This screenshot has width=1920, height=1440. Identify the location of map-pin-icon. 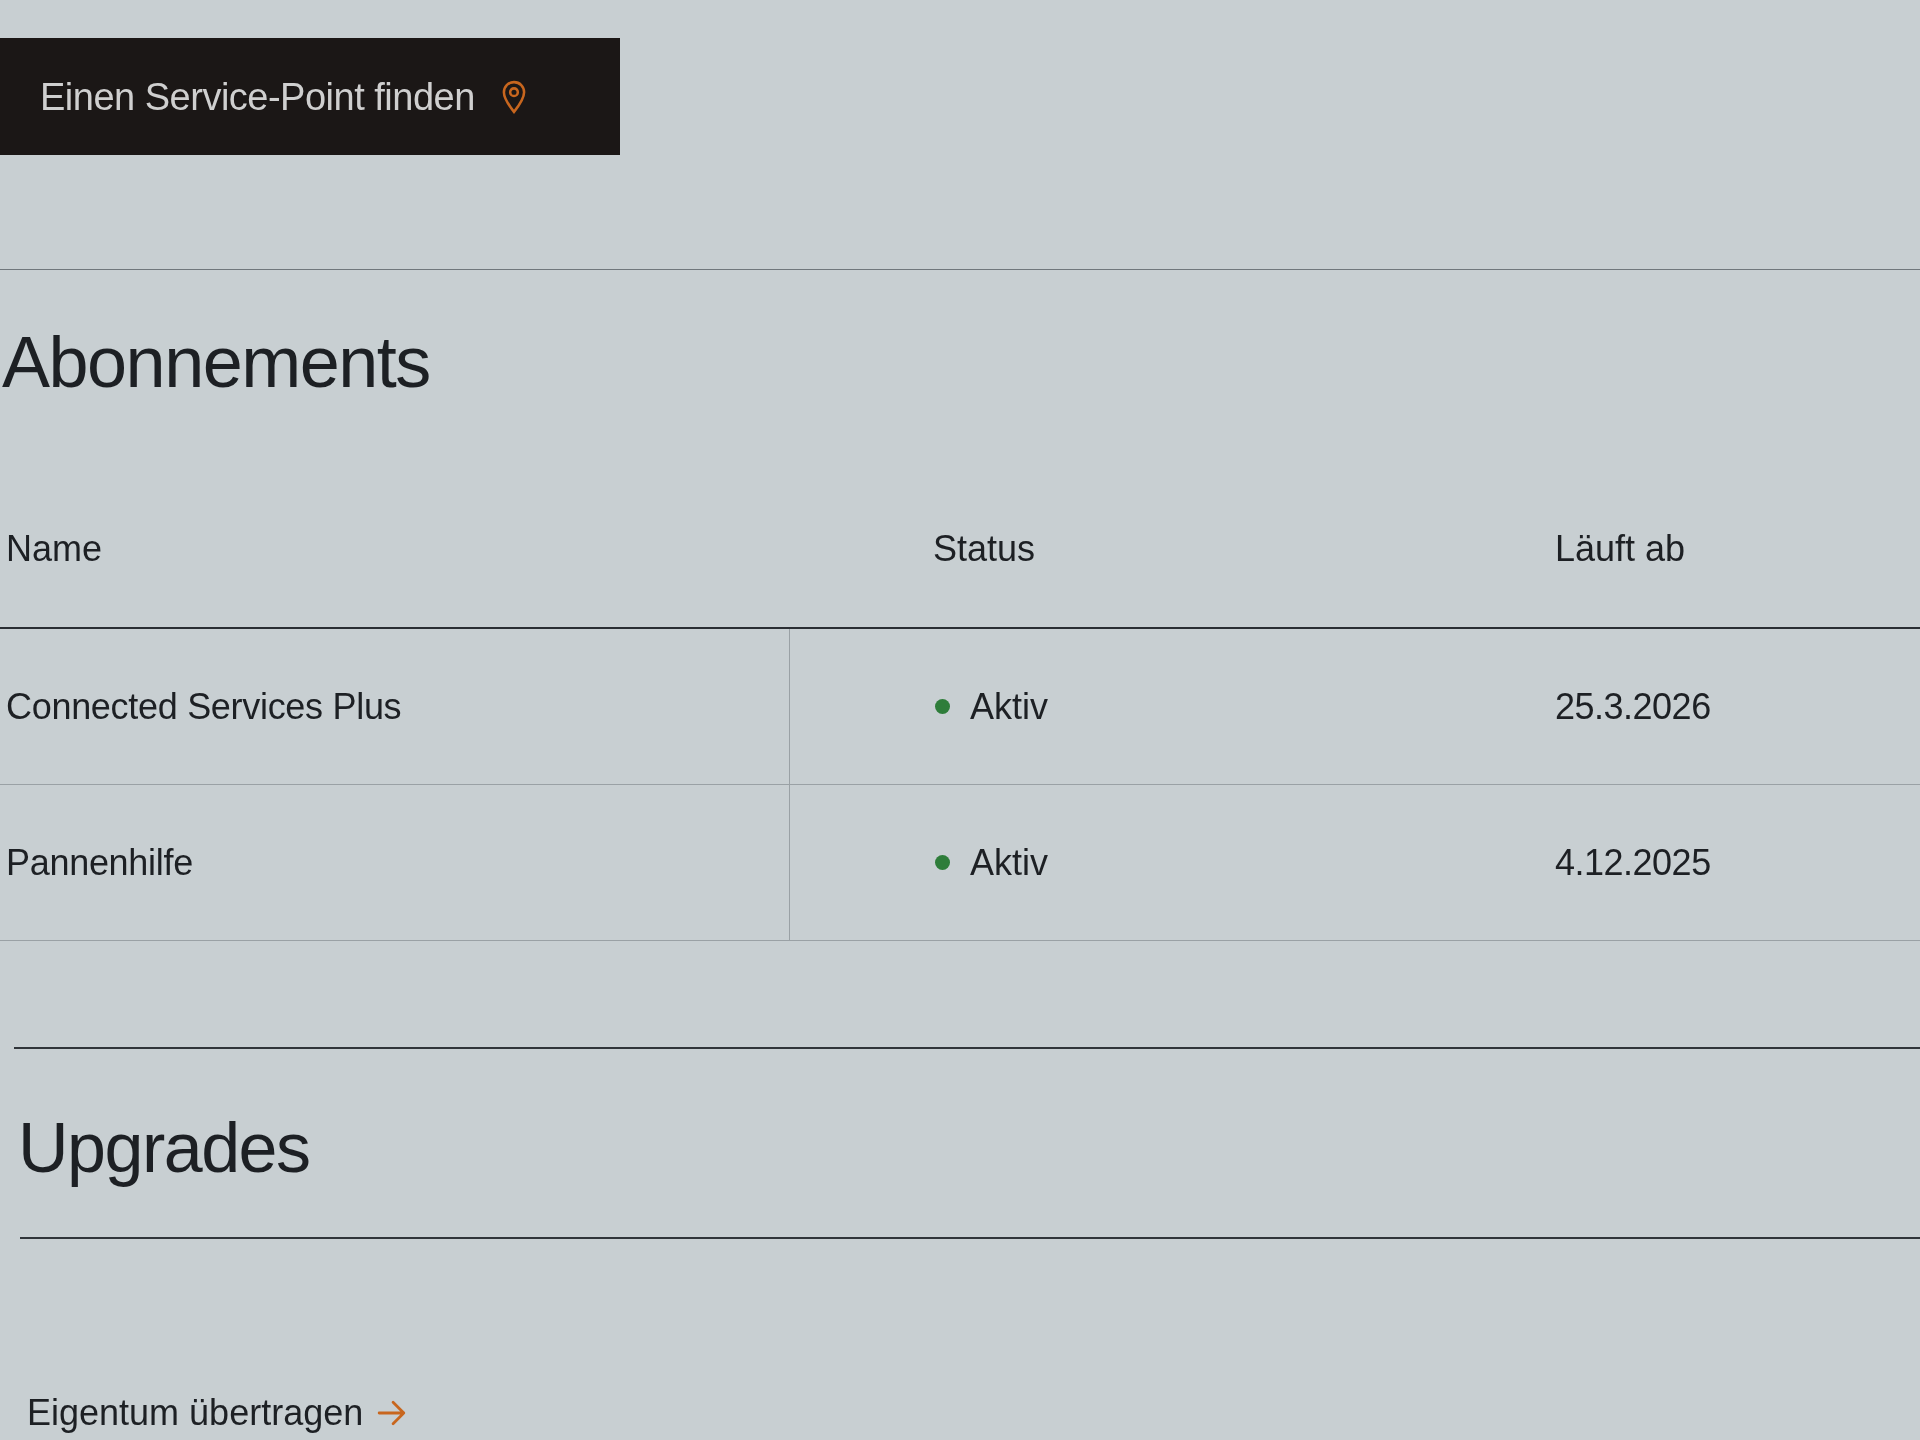
(513, 96).